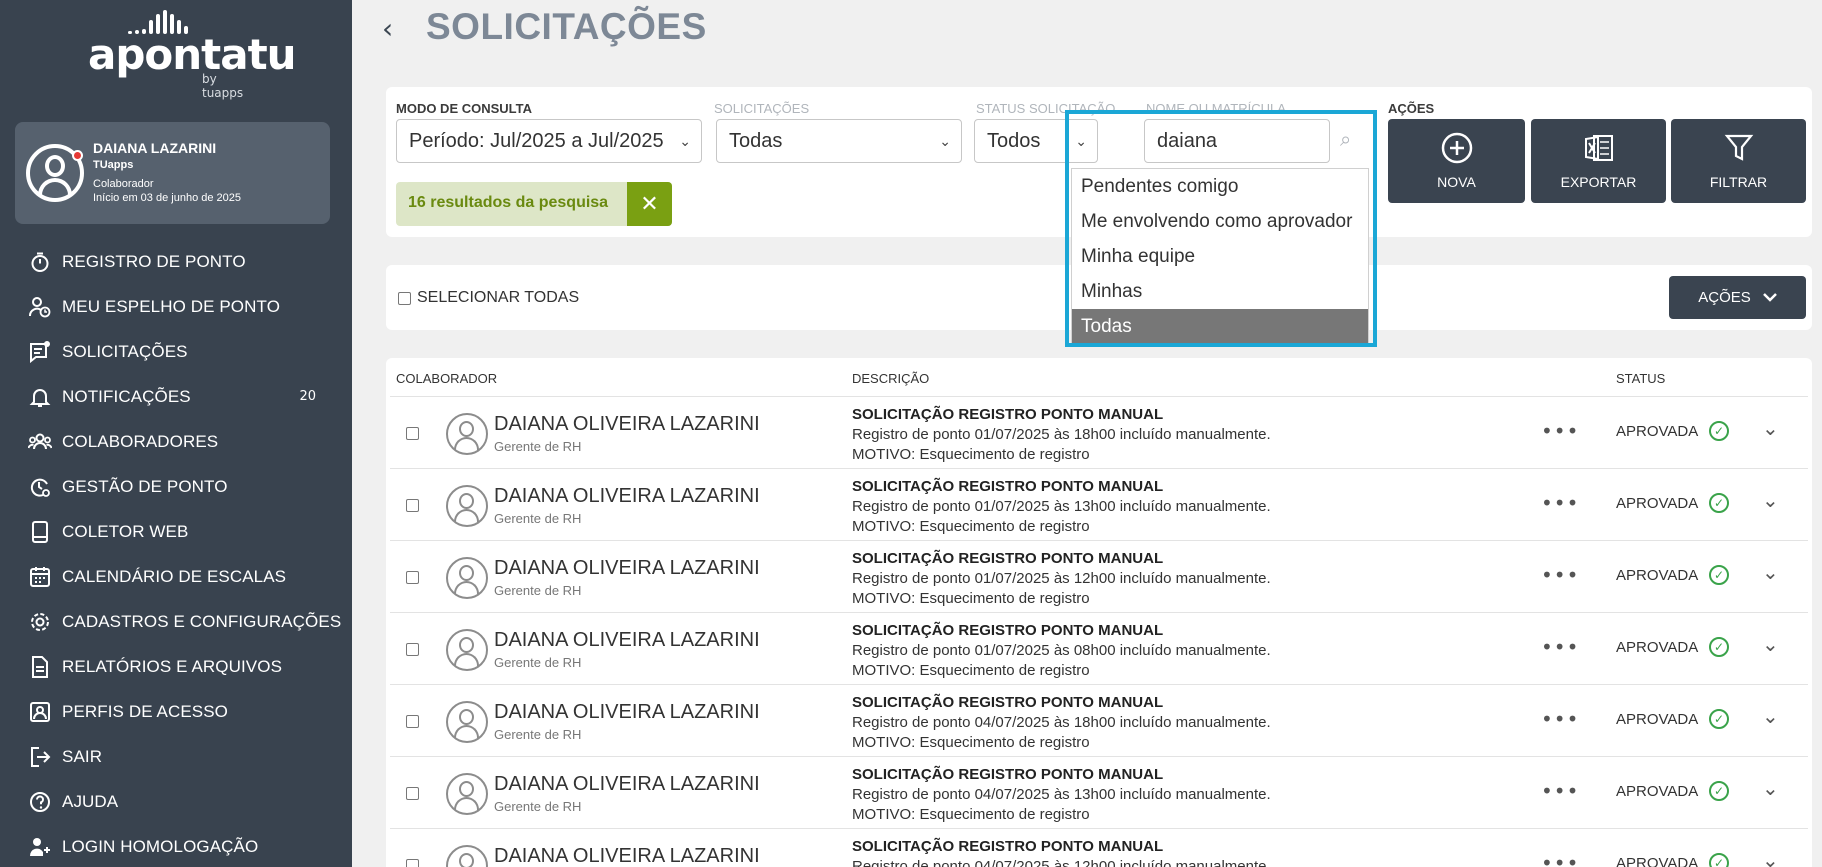 The width and height of the screenshot is (1822, 867). I want to click on app-logo: apontatu by tuapps, so click(192, 55).